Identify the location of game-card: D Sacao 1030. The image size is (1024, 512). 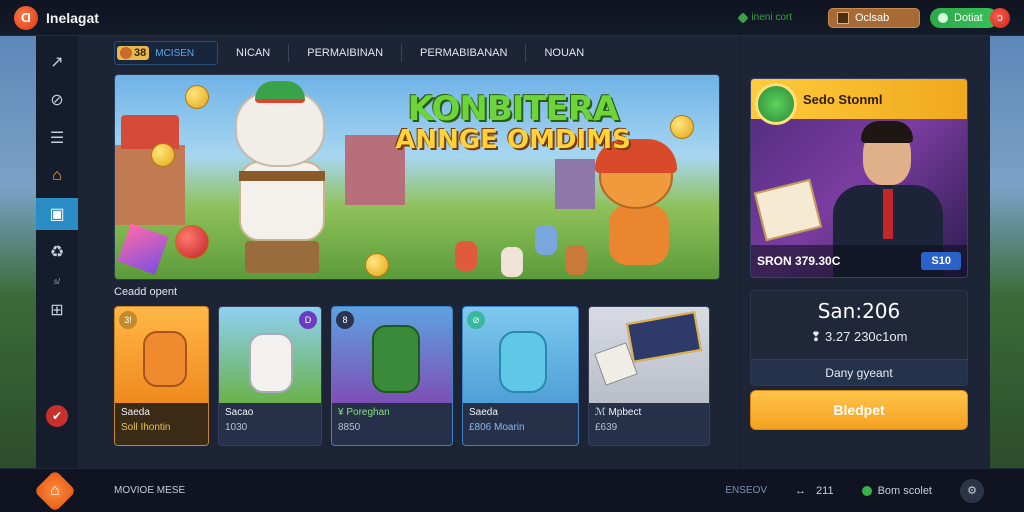
(270, 376).